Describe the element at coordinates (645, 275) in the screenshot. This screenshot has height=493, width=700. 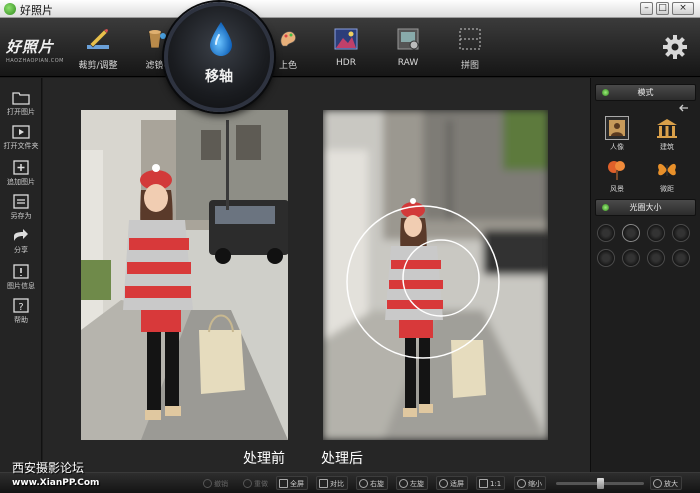
I see `right-panel: 模式 人像 建筑 风景 微距 光圈大小` at that location.